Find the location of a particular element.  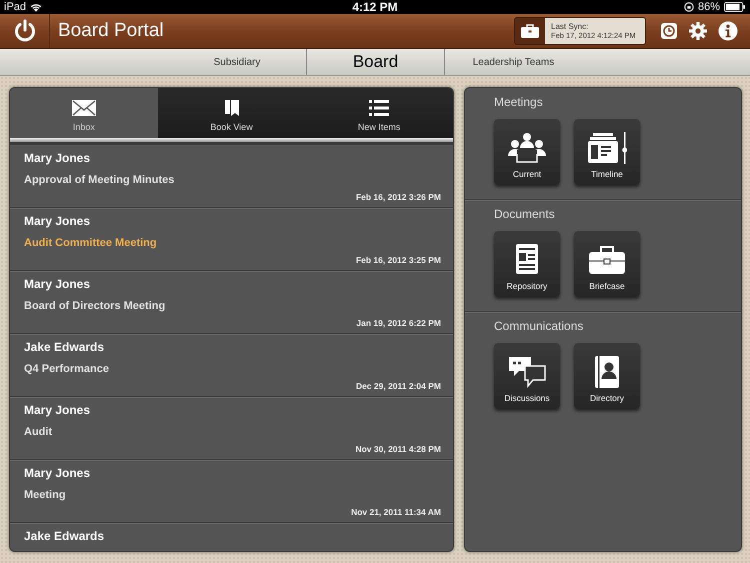

list-icon is located at coordinates (379, 108).